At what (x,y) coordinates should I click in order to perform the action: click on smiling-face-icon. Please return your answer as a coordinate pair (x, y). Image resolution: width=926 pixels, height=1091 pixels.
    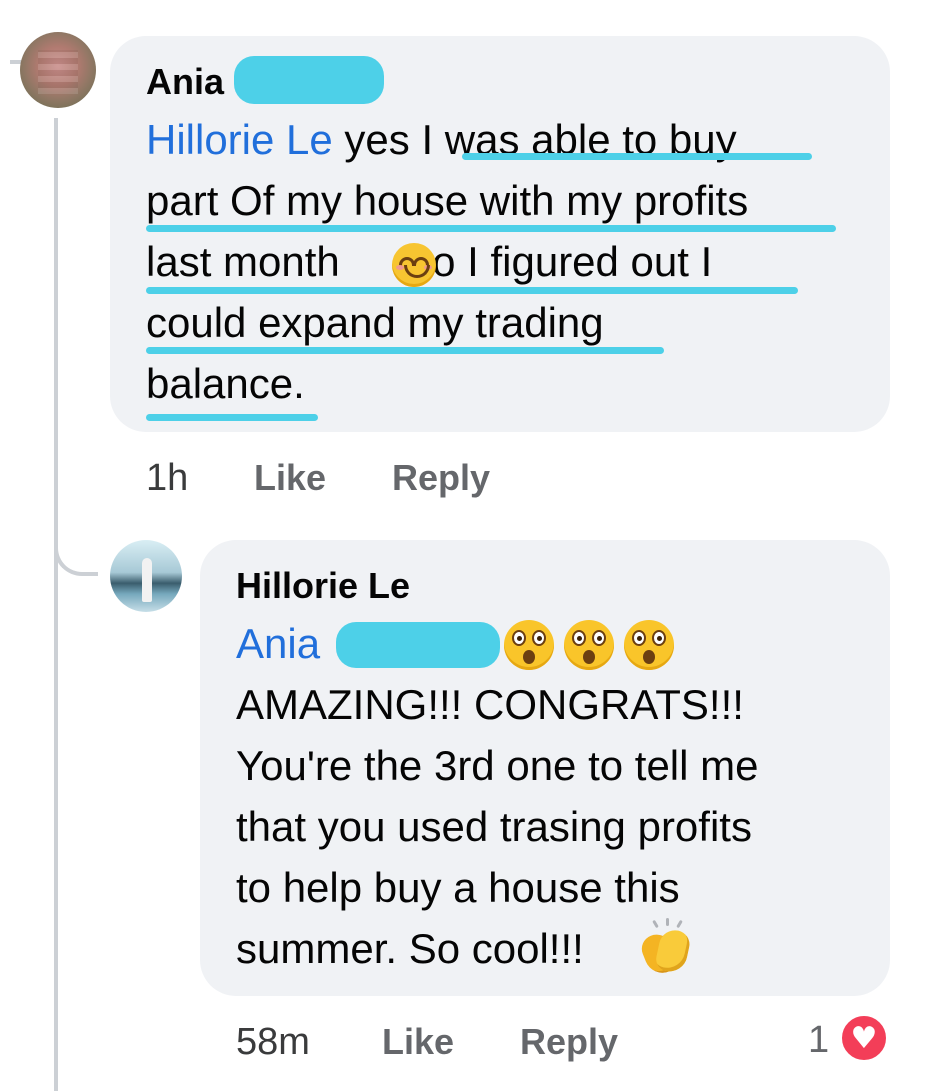
    Looking at the image, I should click on (414, 265).